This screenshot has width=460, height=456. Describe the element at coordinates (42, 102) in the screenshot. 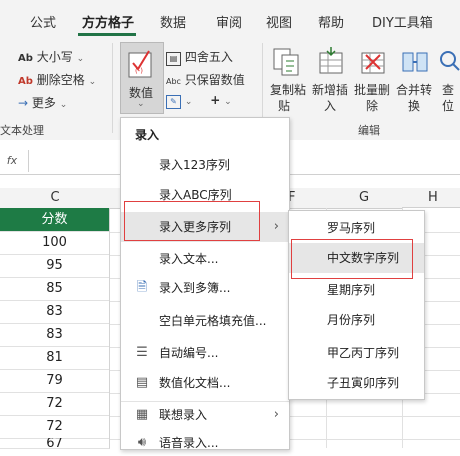

I see `more-button: → 更多 ⌄` at that location.